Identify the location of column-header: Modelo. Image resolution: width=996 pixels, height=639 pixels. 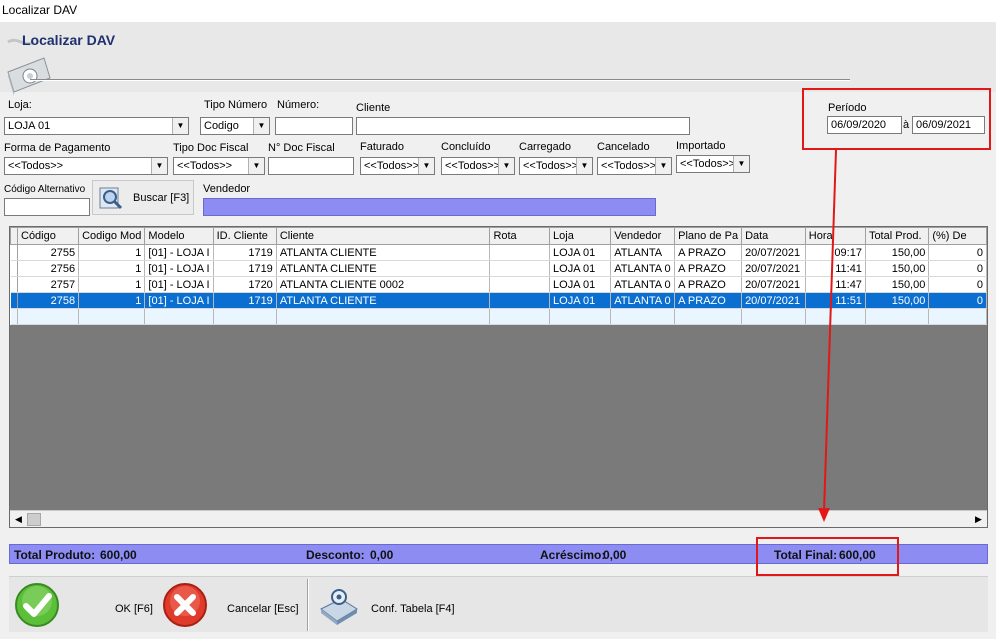
(179, 236).